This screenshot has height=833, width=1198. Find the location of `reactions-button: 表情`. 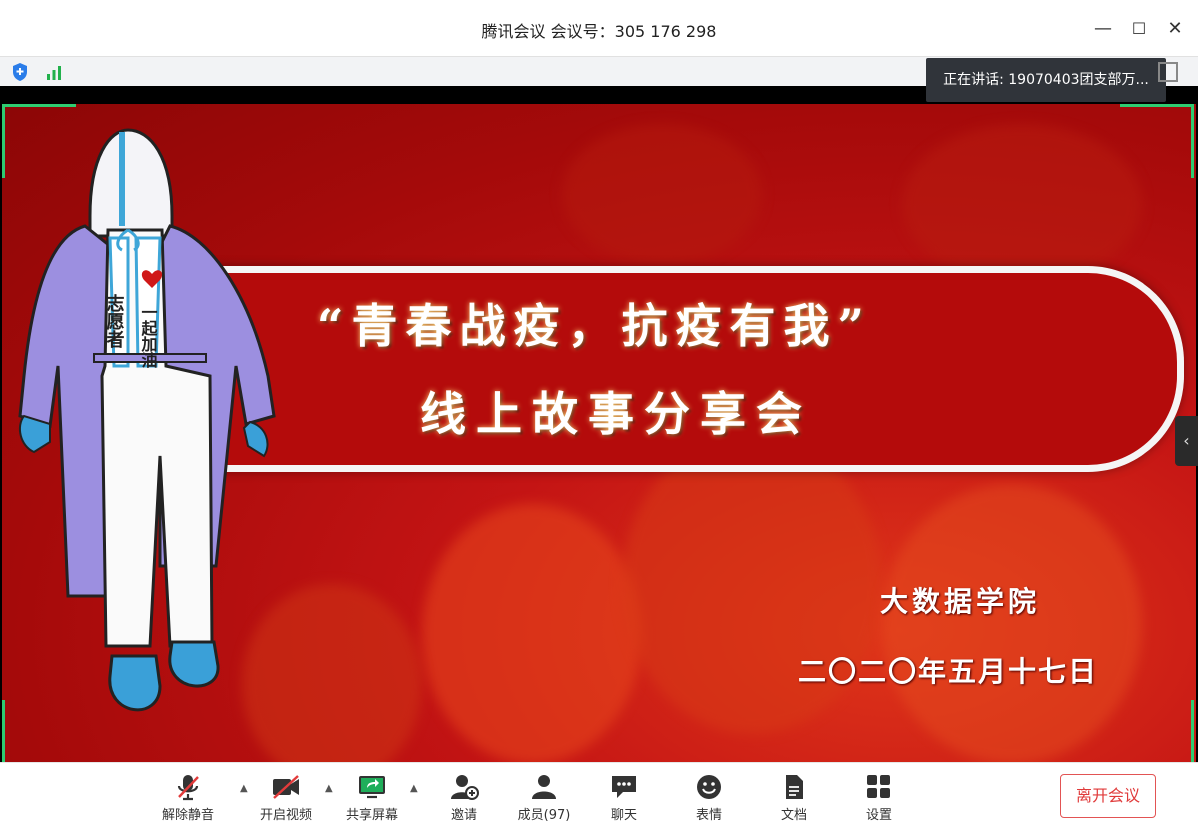

reactions-button: 表情 is located at coordinates (709, 801).